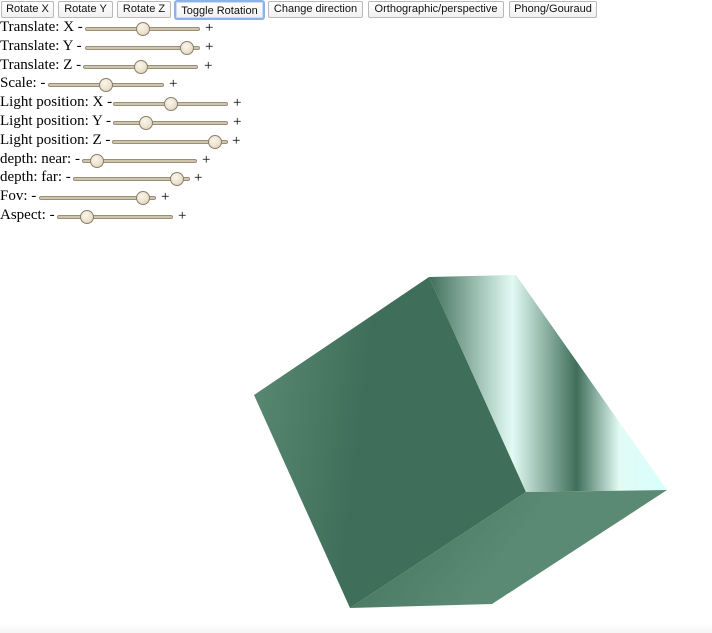 The width and height of the screenshot is (712, 633). I want to click on translate-z-row: Translate: Z - +, so click(165, 65).